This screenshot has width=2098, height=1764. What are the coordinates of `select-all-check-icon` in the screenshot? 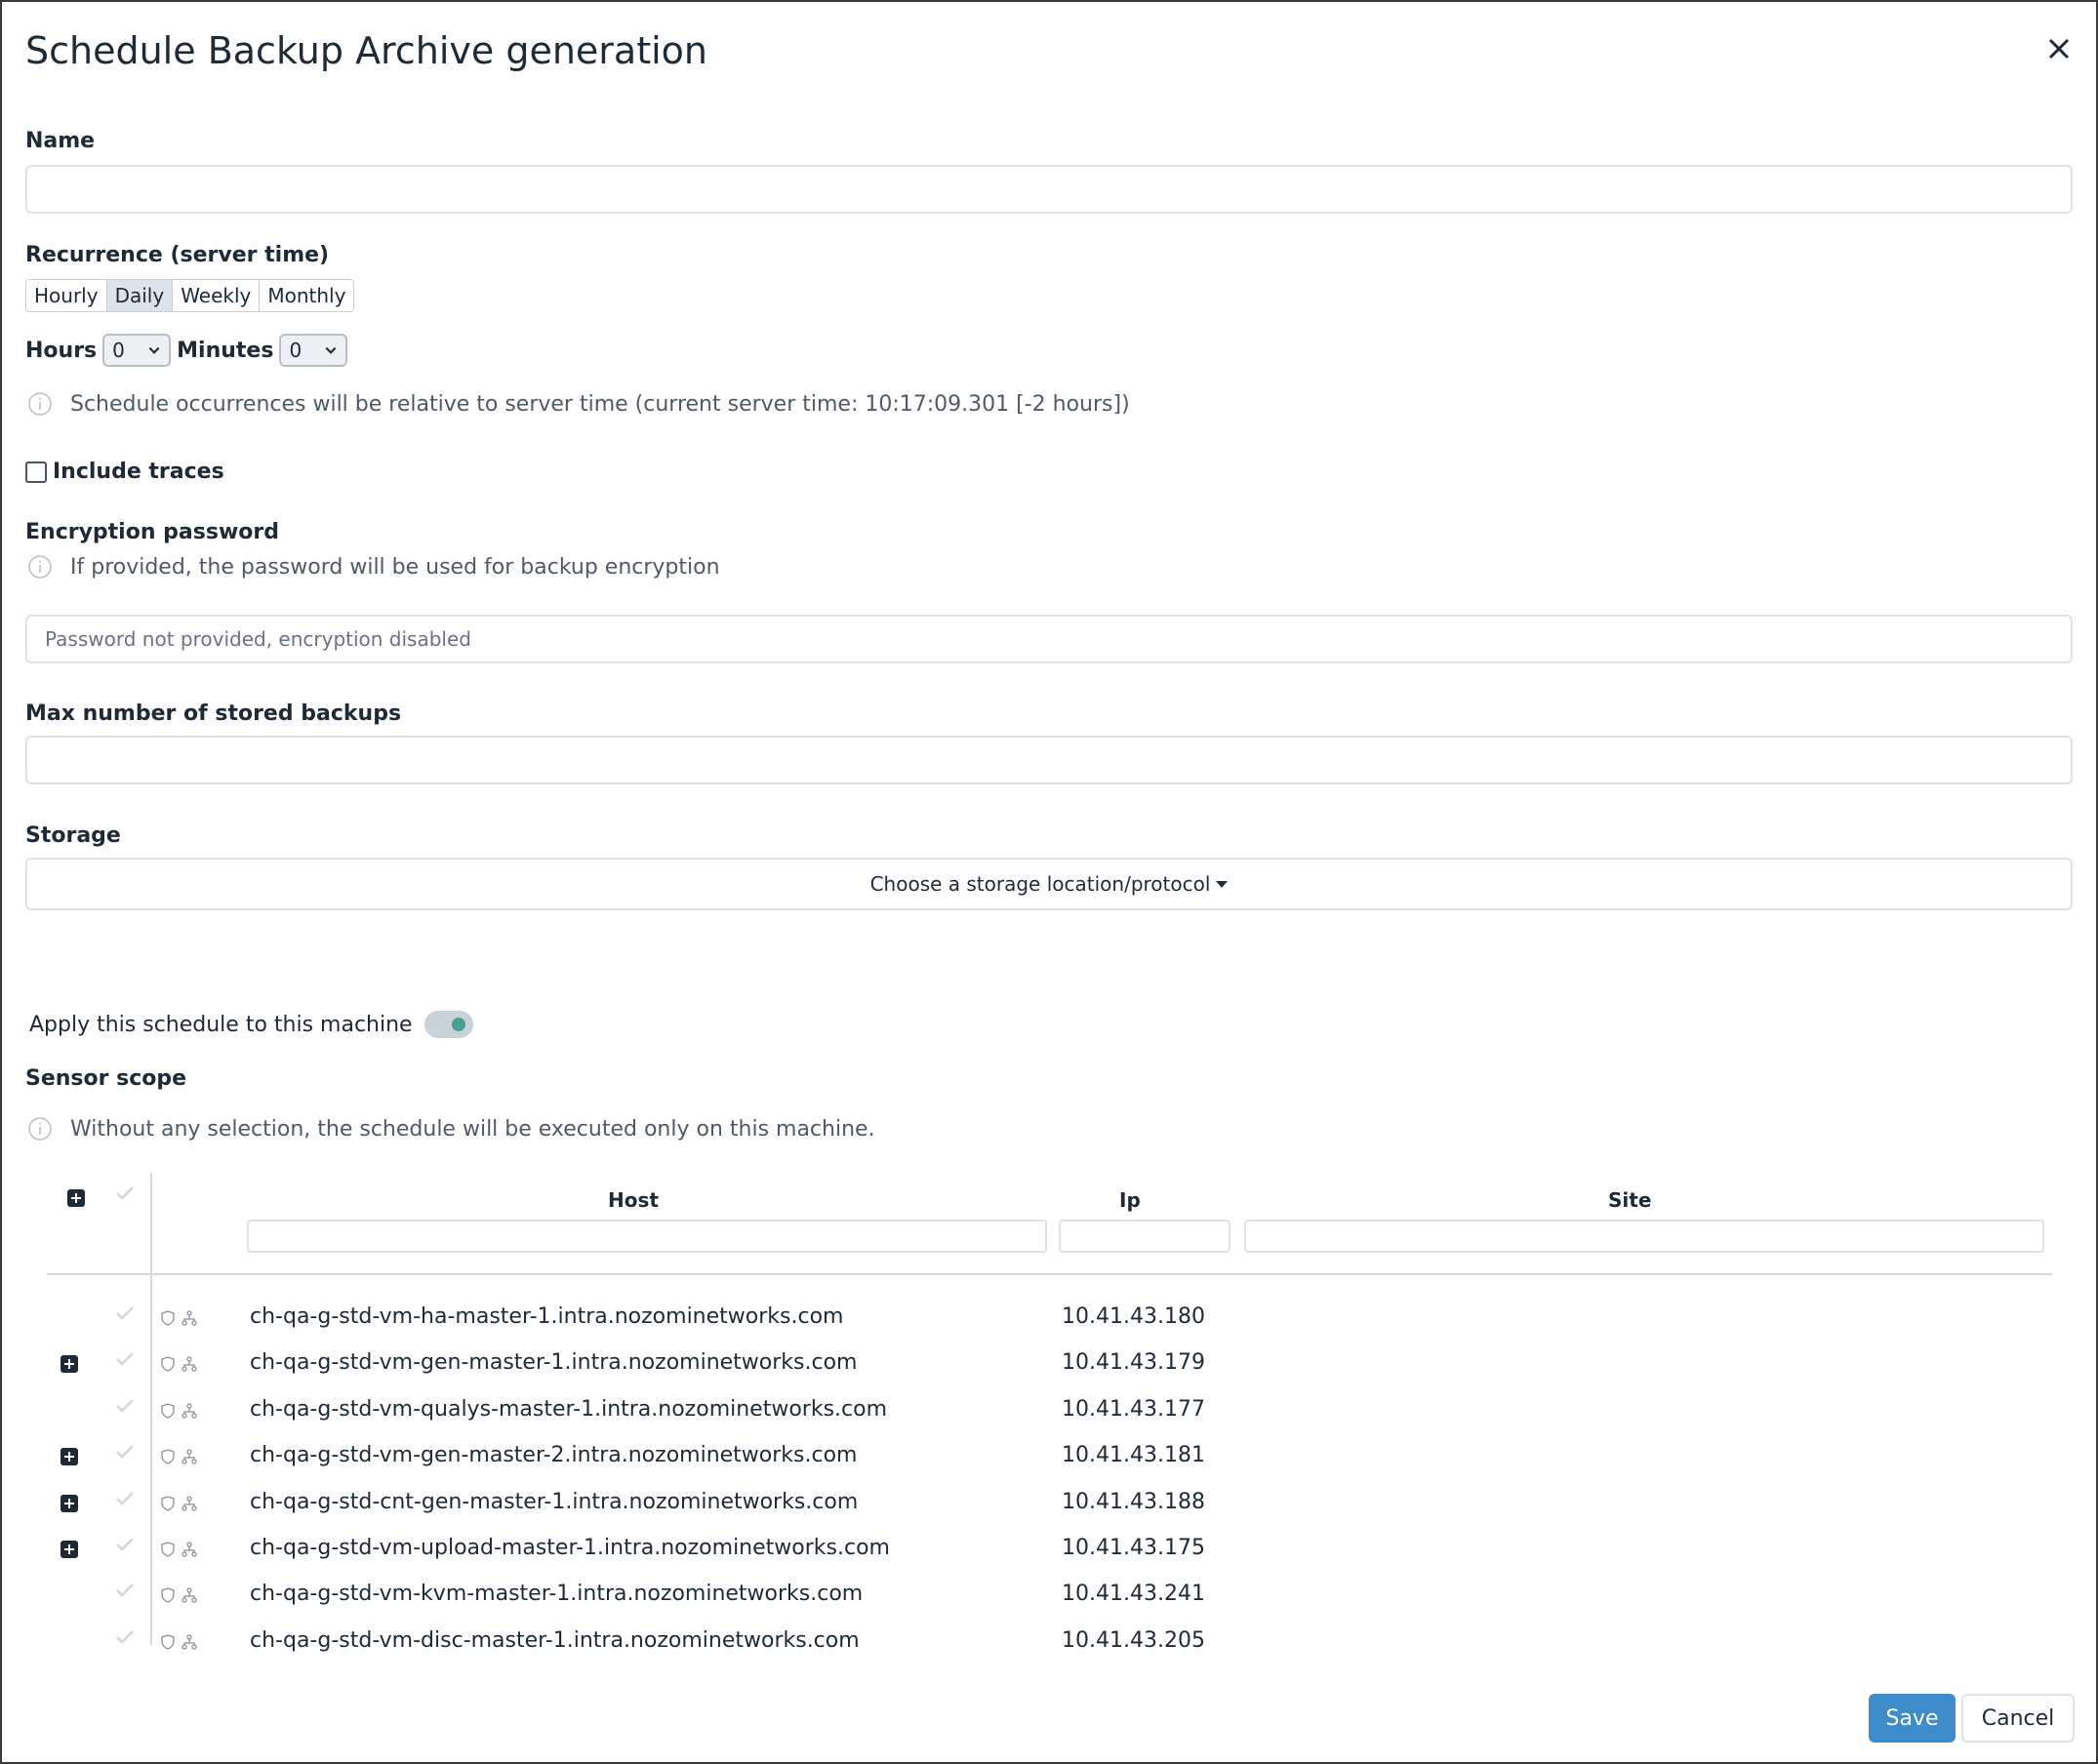 It's located at (125, 1193).